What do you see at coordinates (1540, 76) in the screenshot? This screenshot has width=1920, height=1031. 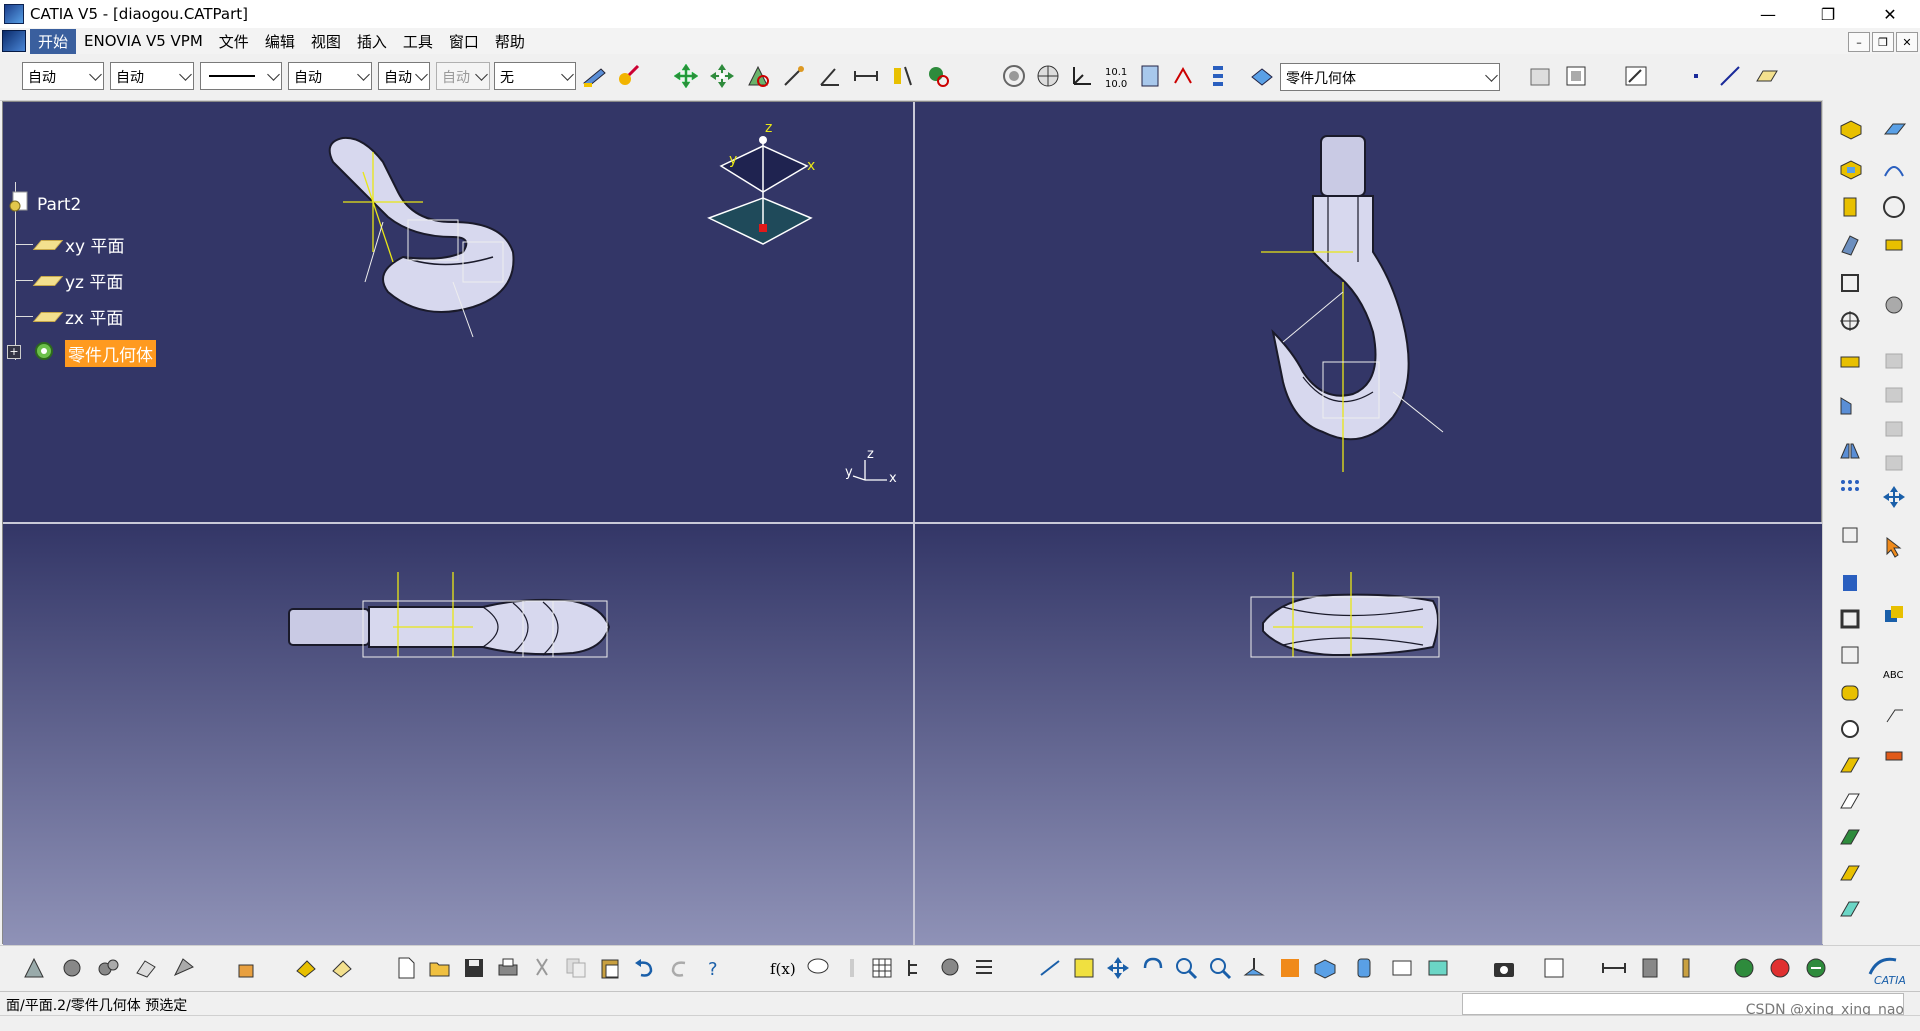 I see `sheet-icon` at bounding box center [1540, 76].